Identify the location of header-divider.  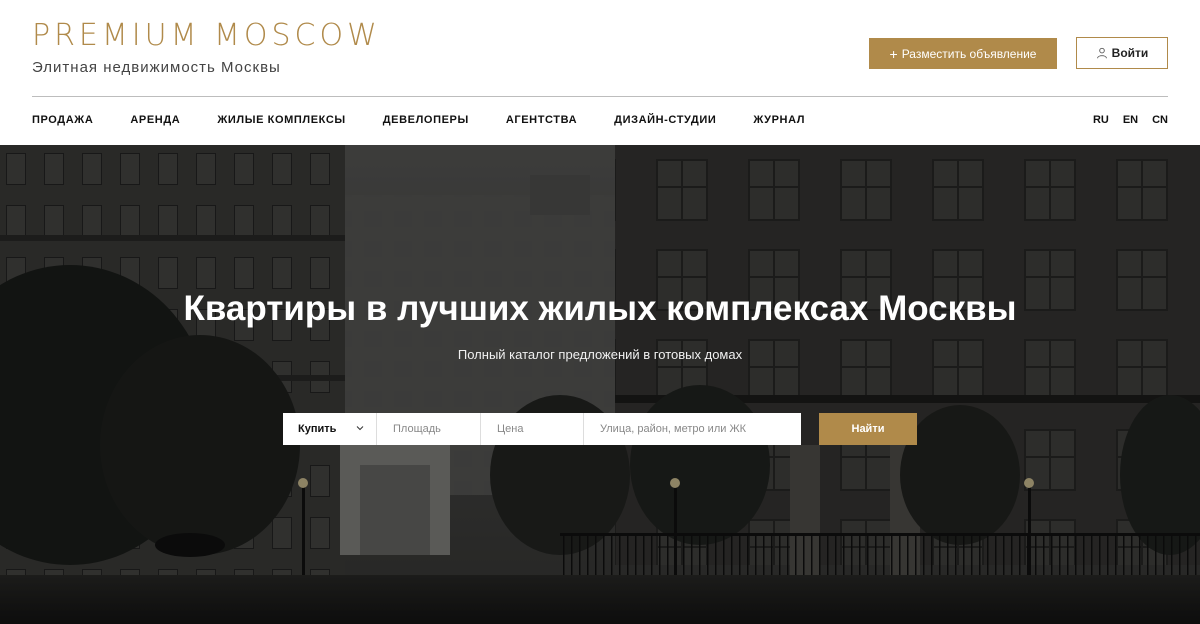
(600, 96).